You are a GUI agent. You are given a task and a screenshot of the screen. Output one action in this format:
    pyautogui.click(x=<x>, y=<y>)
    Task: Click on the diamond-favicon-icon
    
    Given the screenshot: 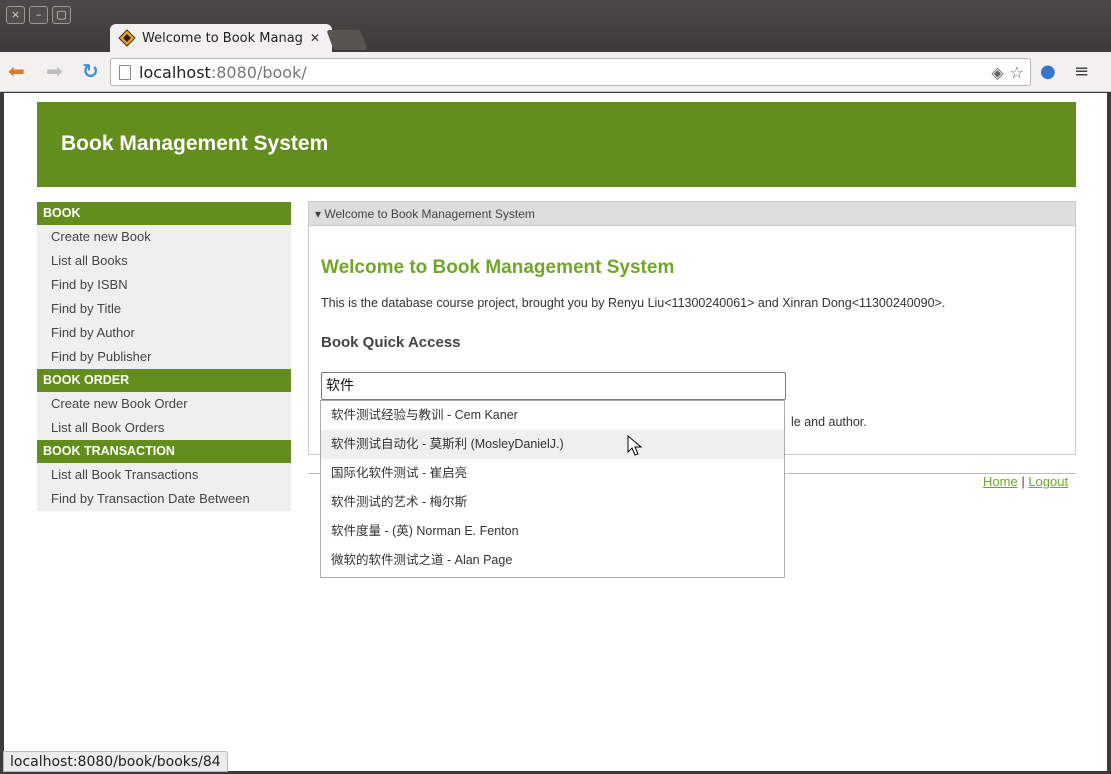 What is the action you would take?
    pyautogui.click(x=127, y=38)
    